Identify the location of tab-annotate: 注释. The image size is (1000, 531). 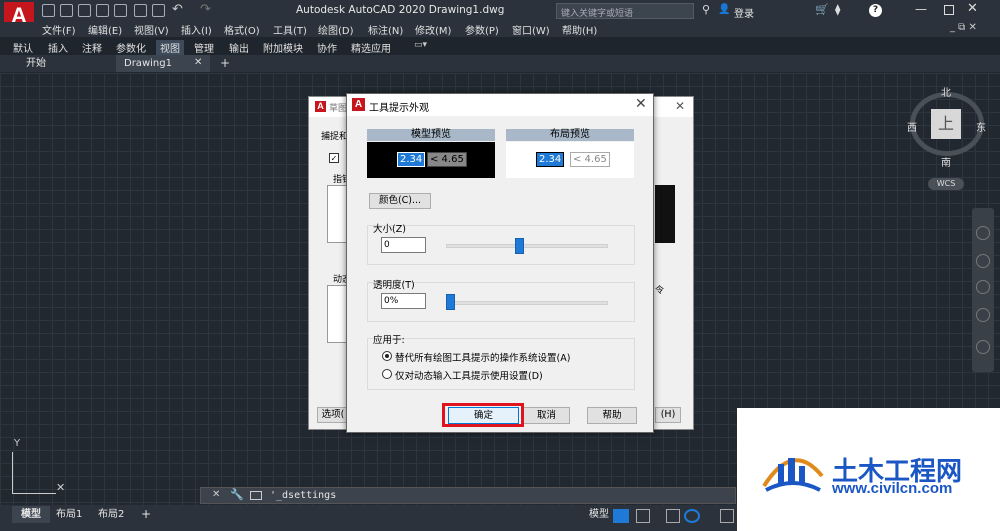
(92, 47).